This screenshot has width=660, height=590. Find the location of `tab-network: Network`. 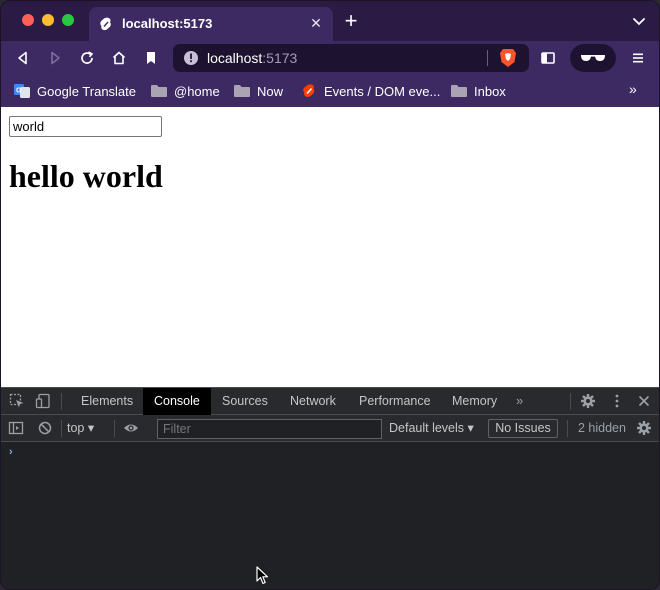

tab-network: Network is located at coordinates (313, 401).